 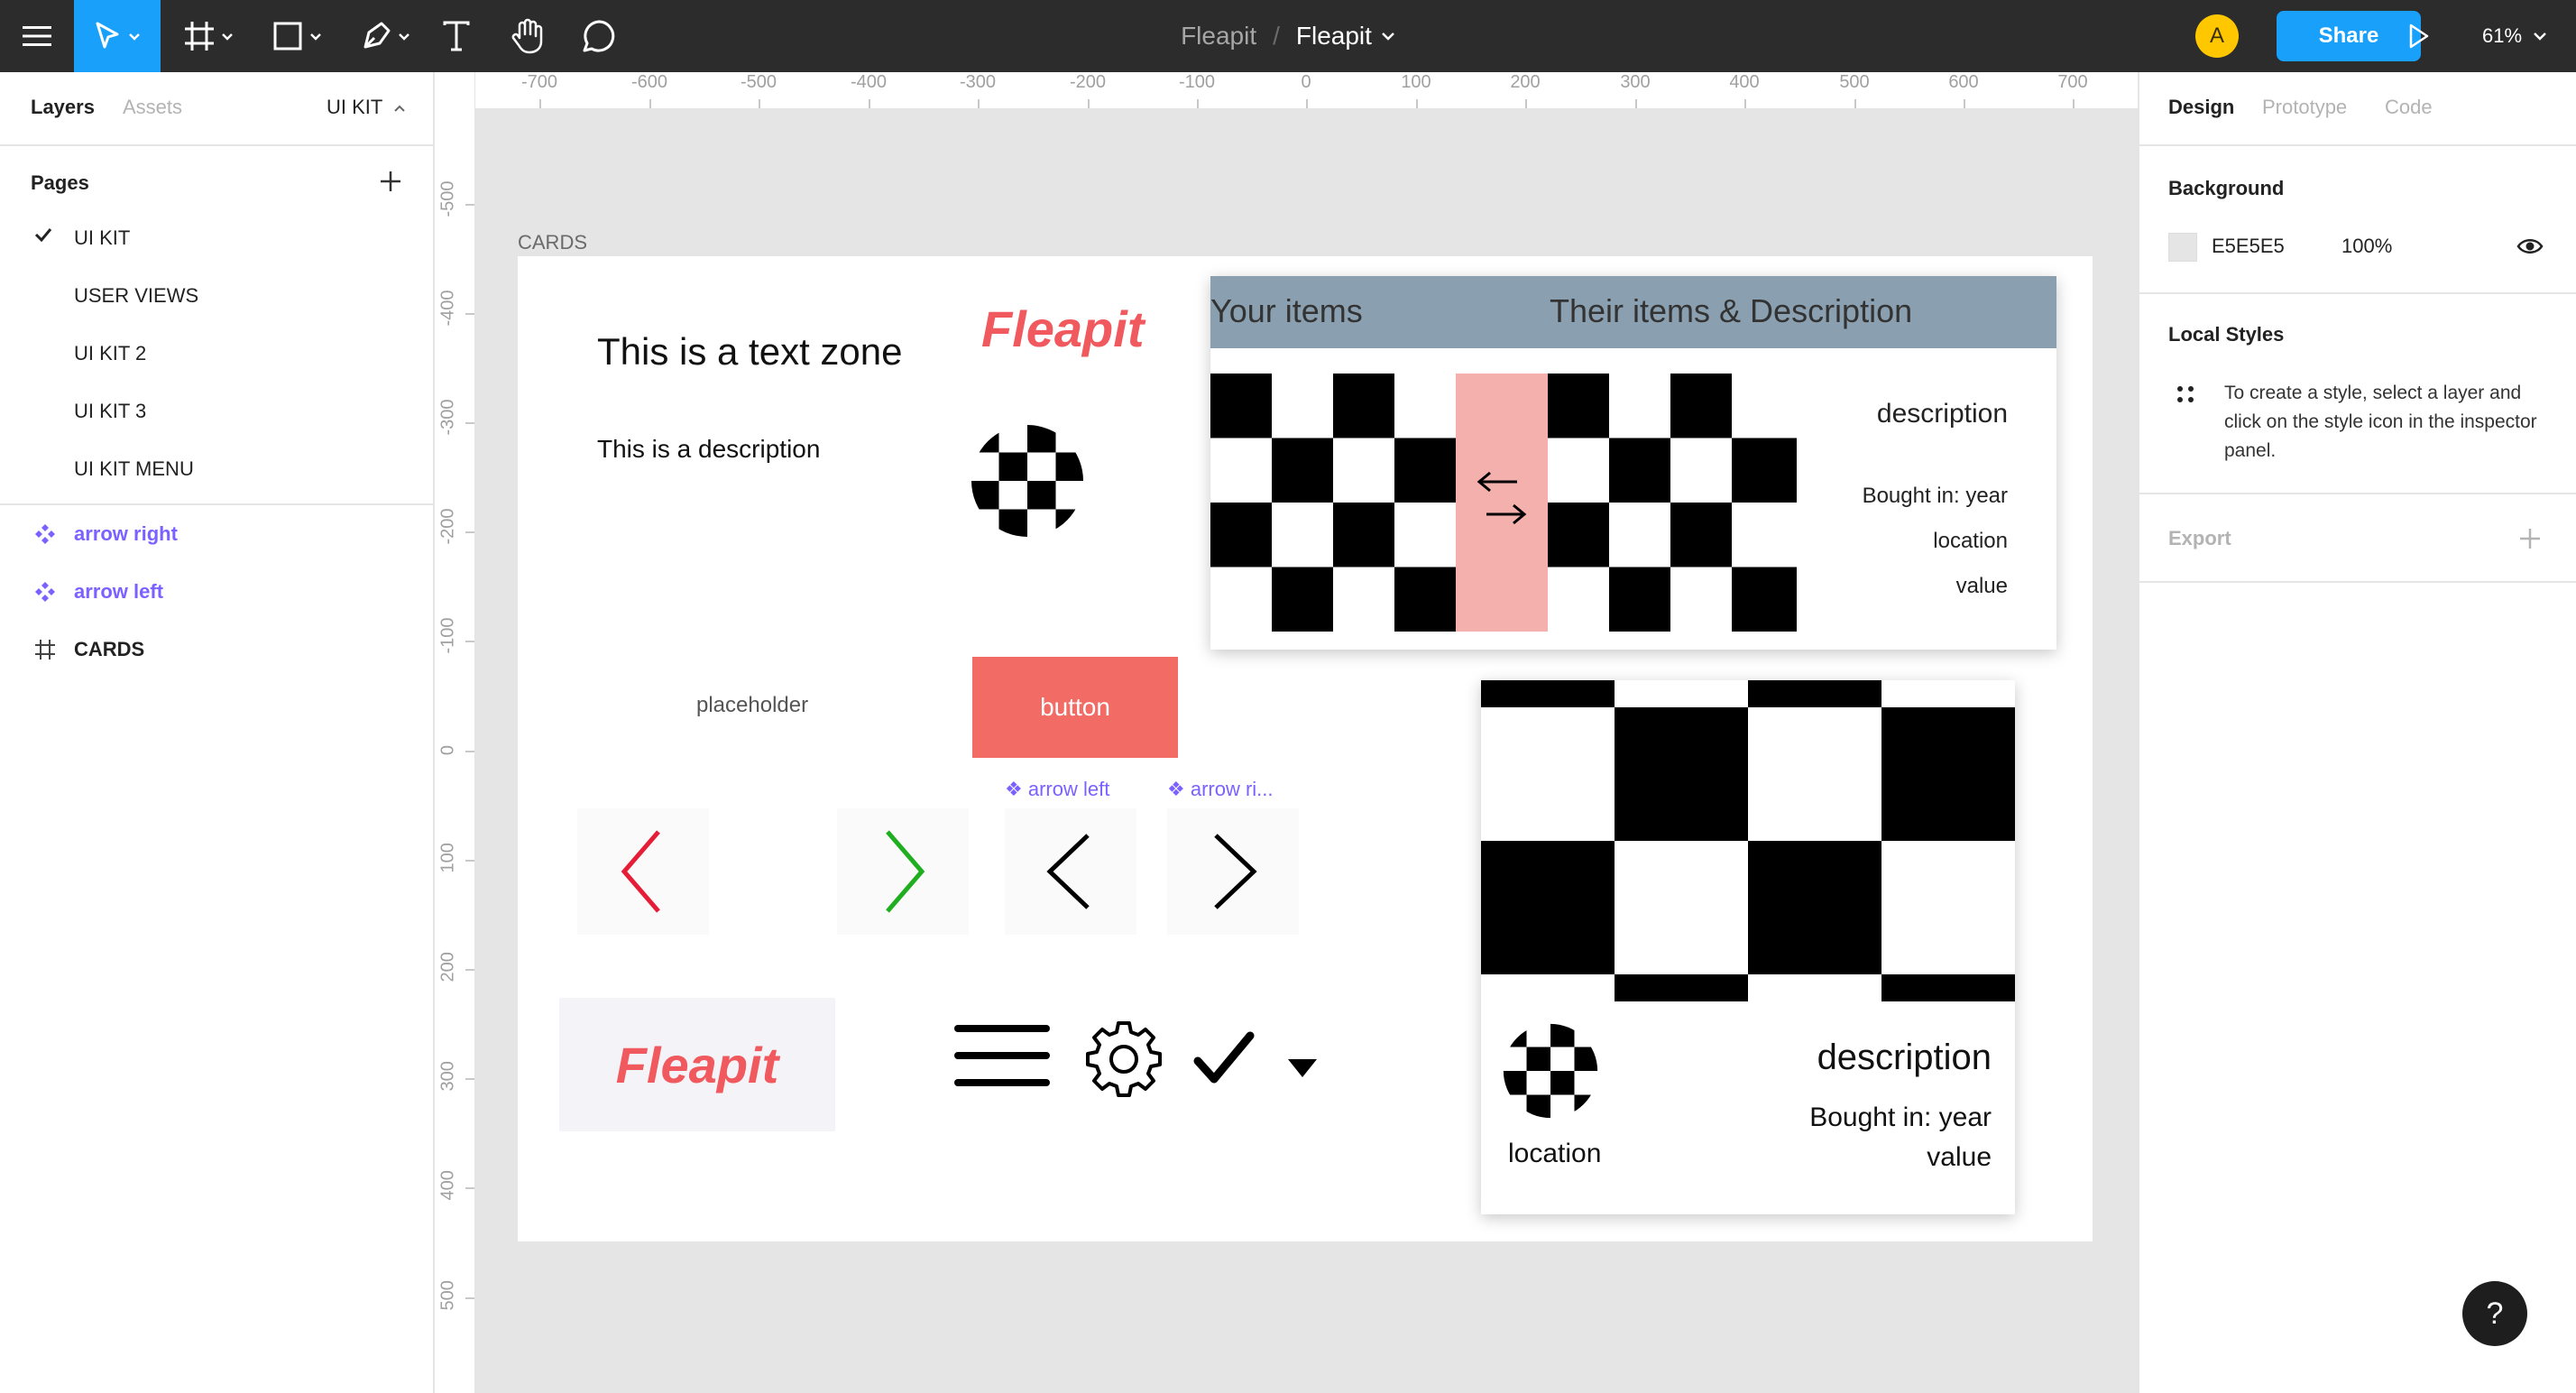 What do you see at coordinates (1288, 36) in the screenshot?
I see `file-title: Fleapit / Fleapit` at bounding box center [1288, 36].